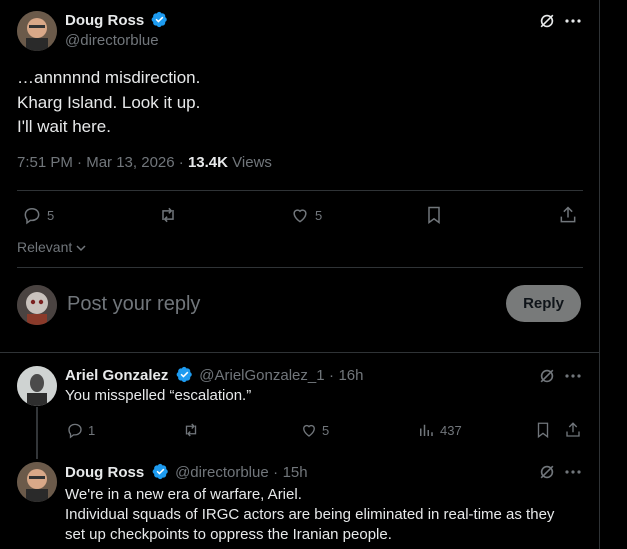 This screenshot has width=627, height=549. I want to click on reply-author-name: Ariel Gonzalez, so click(116, 375).